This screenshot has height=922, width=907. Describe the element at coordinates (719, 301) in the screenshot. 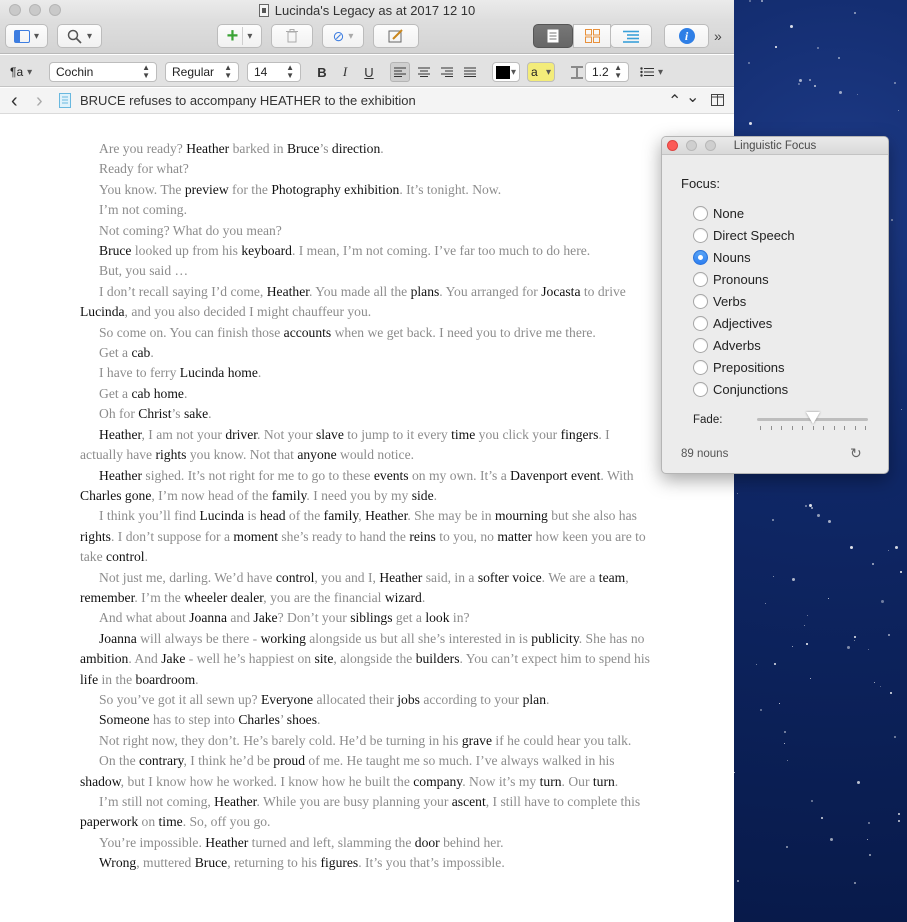

I see `focus-option-verbs: Verbs` at that location.